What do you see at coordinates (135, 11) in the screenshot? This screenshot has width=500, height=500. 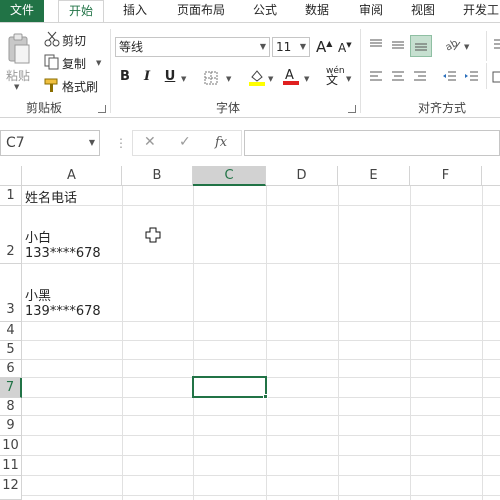 I see `tab-insert: 插入` at bounding box center [135, 11].